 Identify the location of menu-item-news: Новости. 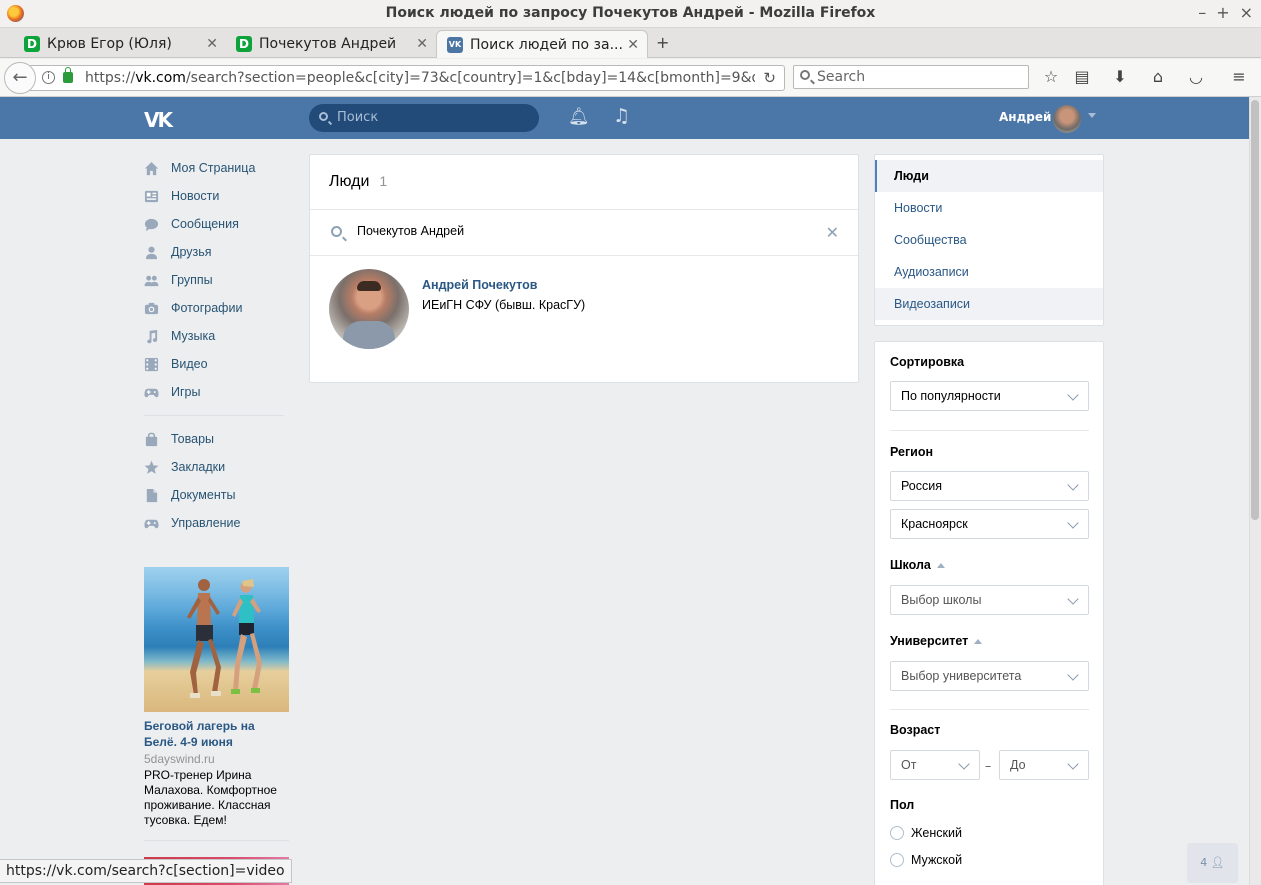
(219, 196).